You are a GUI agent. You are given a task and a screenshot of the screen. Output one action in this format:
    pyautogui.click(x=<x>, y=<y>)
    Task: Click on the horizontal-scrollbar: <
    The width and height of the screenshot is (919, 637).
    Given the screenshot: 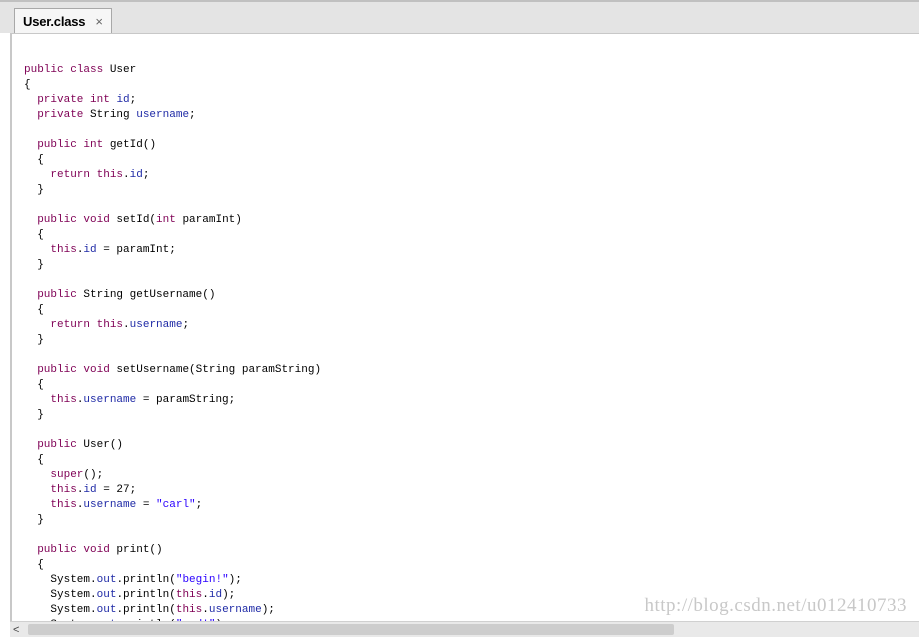 What is the action you would take?
    pyautogui.click(x=464, y=629)
    